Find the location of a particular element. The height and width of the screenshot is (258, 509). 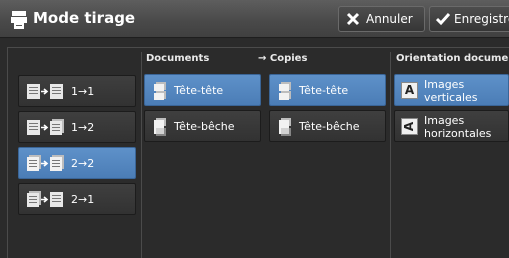

copies-option-label: Tête-tête is located at coordinates (324, 90).